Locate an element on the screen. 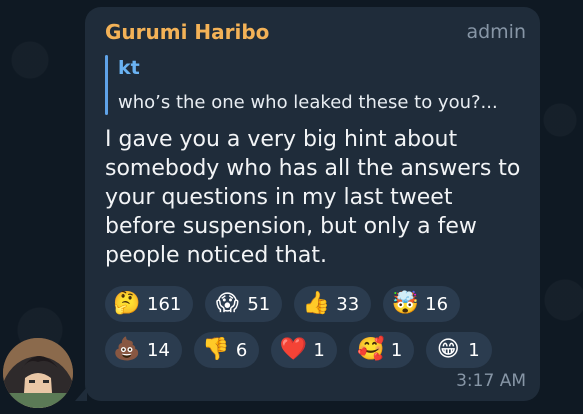 Image resolution: width=583 pixels, height=414 pixels. reaction-grinning: 😁 1 is located at coordinates (459, 350).